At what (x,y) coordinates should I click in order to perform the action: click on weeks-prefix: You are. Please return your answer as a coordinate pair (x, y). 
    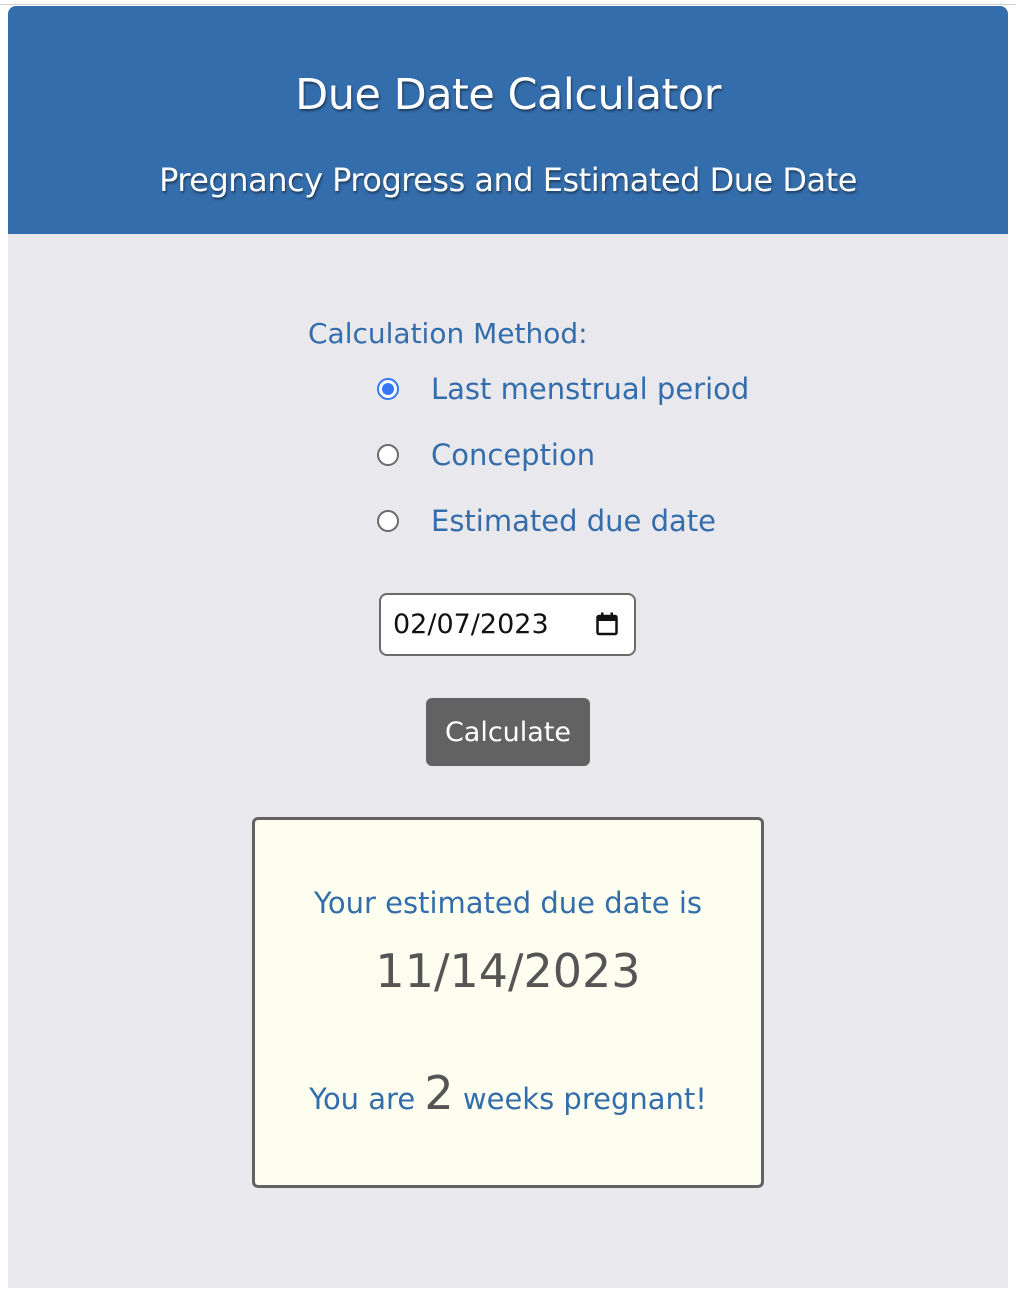
    Looking at the image, I should click on (362, 1099).